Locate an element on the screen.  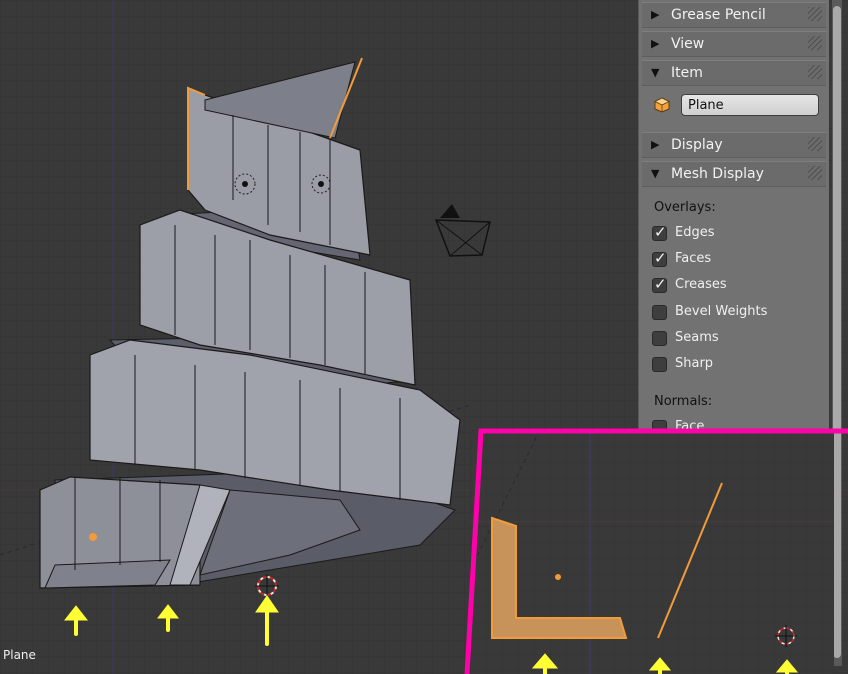
item-name-row: Plane is located at coordinates (739, 106).